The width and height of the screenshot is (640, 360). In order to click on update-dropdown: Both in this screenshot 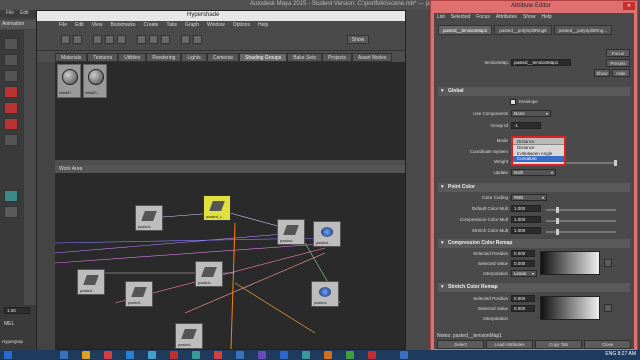, I will do `click(533, 172)`.